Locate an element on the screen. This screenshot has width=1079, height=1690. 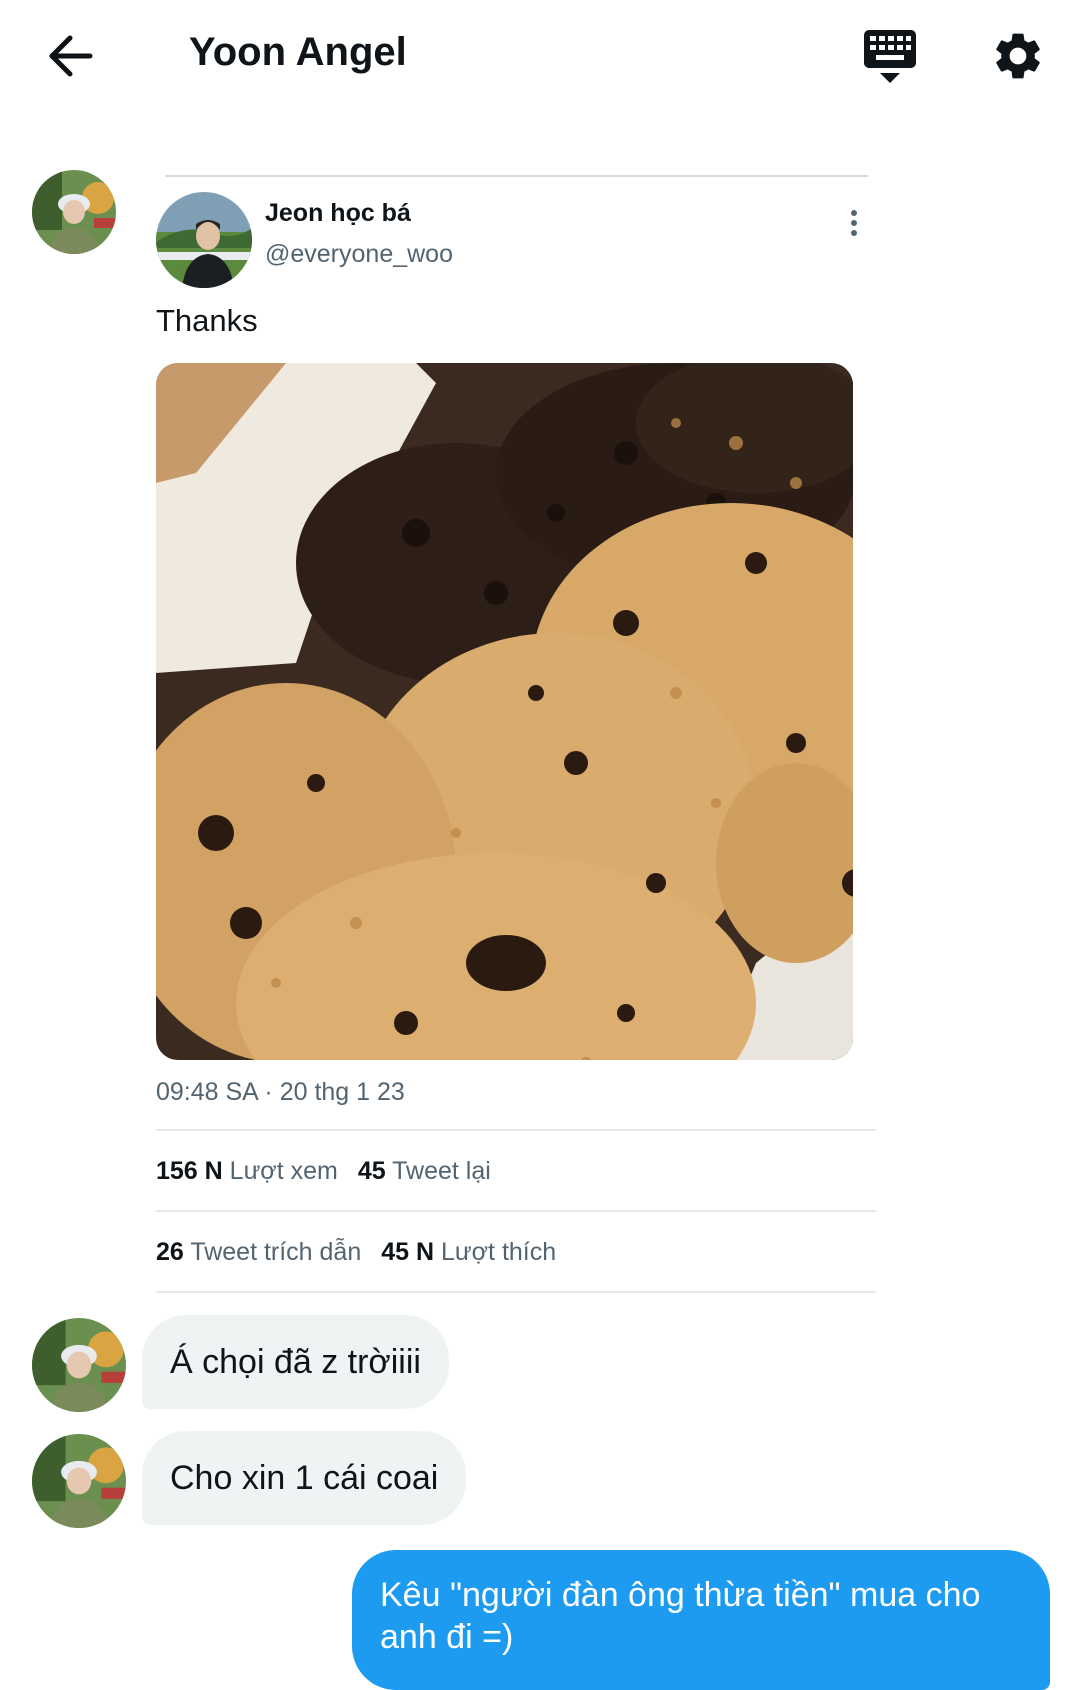
views-stat: 156 N Lượt xem is located at coordinates (247, 1171).